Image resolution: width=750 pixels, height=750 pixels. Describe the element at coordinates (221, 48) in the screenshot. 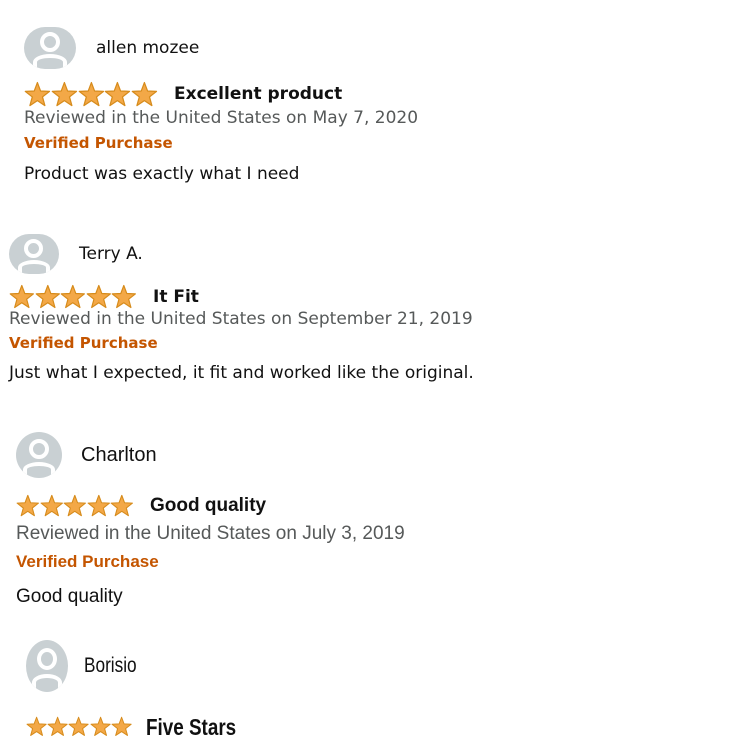

I see `reviewer-profile: allen mozee` at that location.